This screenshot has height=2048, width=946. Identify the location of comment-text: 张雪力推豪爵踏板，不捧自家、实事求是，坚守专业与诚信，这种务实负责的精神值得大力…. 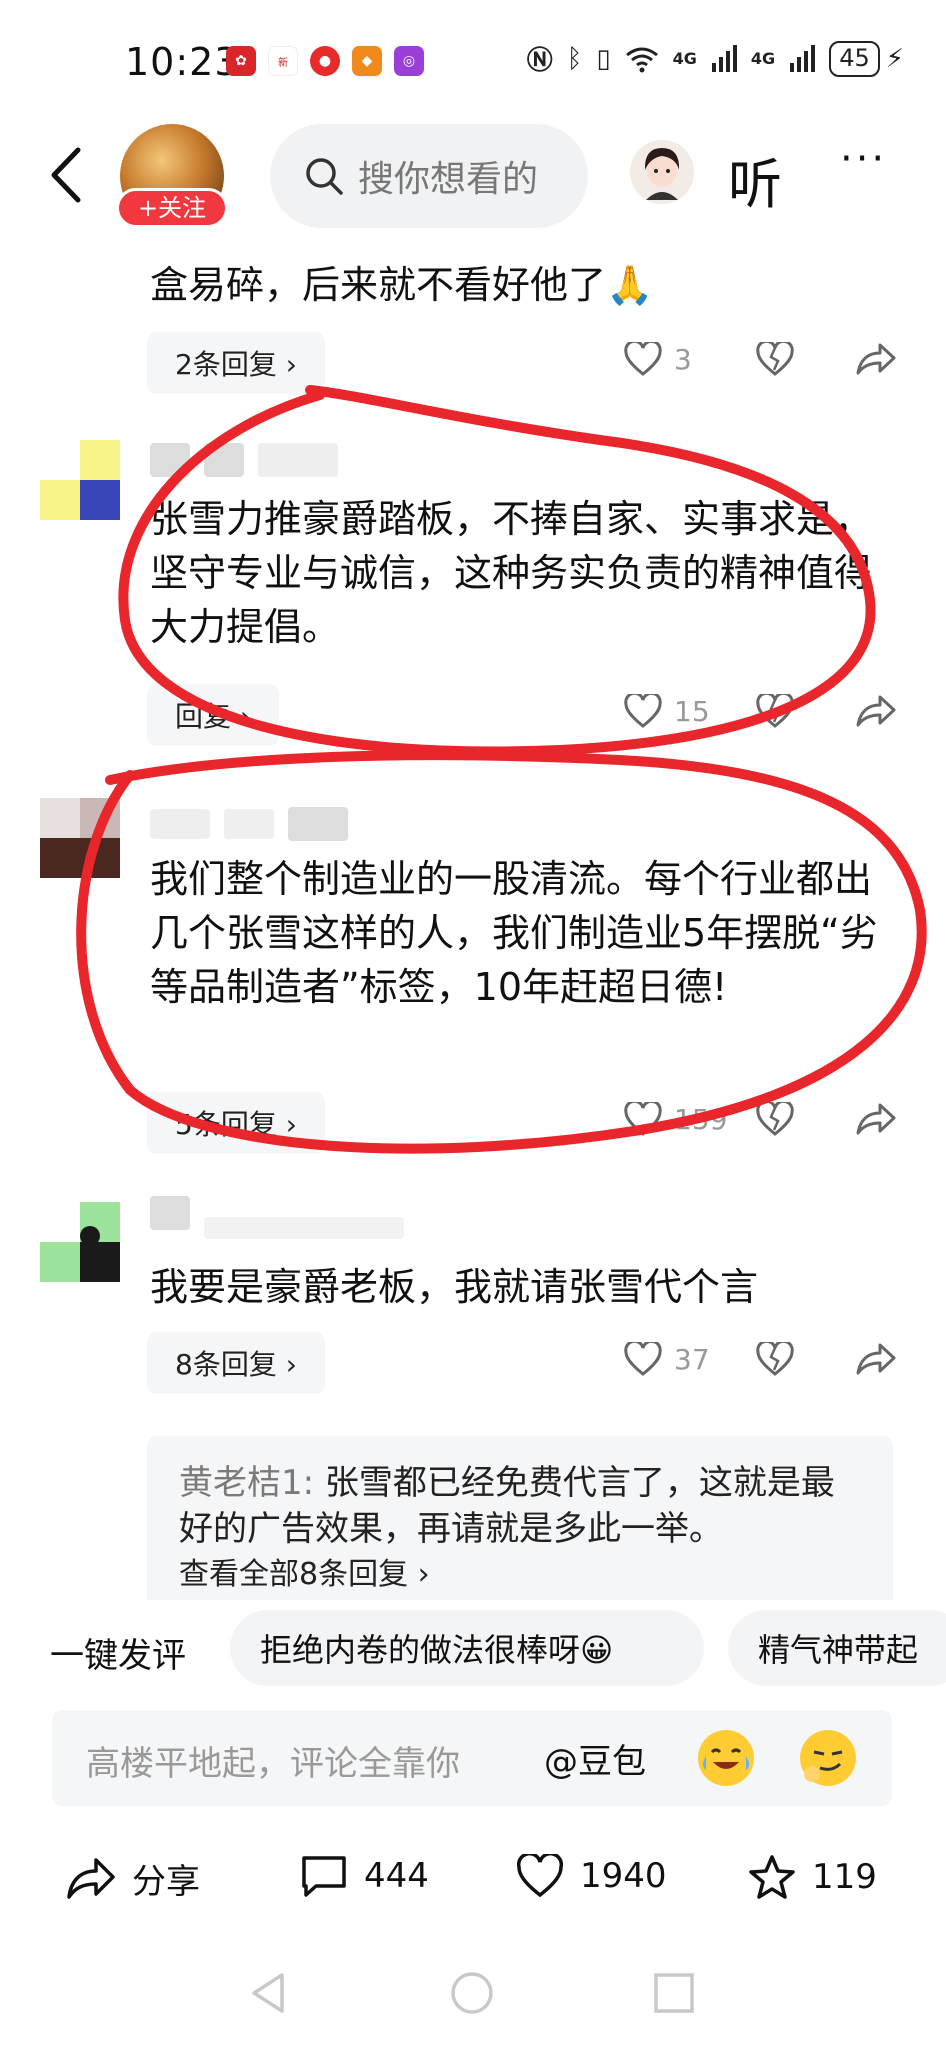
(511, 573).